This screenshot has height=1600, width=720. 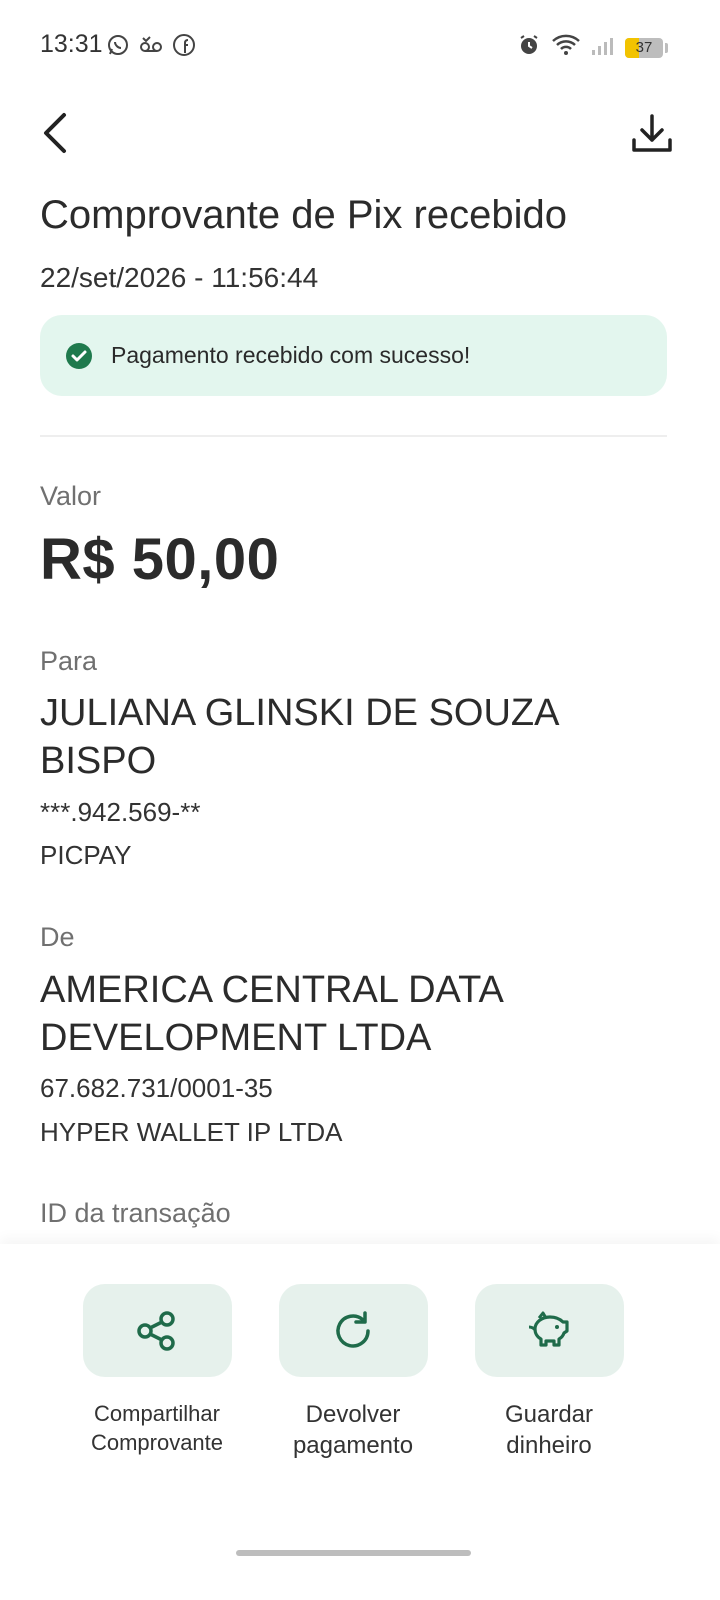 I want to click on sender-name: AMERICA CENTRAL DATA DEVELOPMENT LTDA, so click(x=271, y=1014).